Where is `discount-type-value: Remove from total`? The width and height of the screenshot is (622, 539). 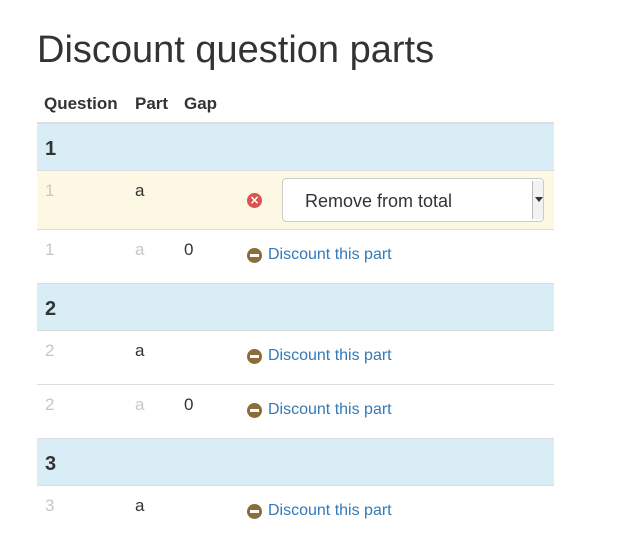
discount-type-value: Remove from total is located at coordinates (379, 201).